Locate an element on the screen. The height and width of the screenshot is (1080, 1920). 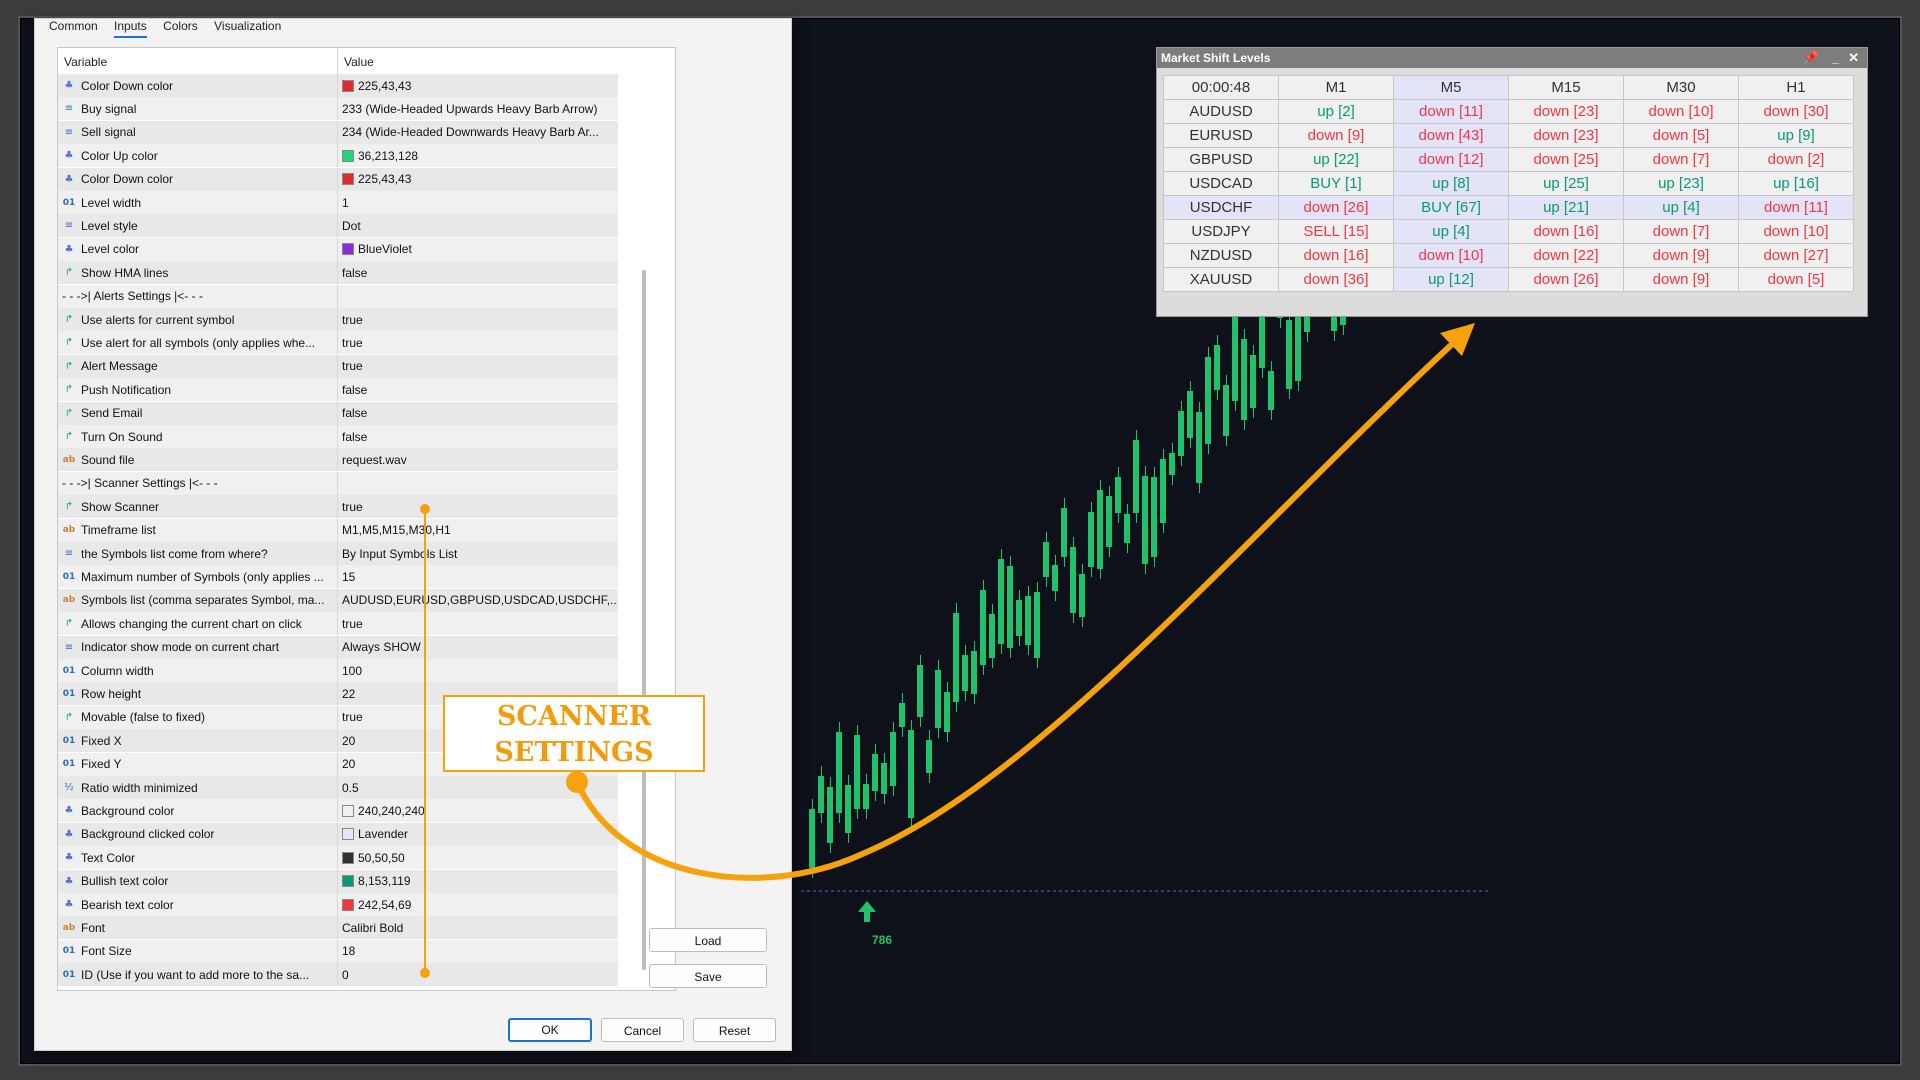
bracket-top-dot is located at coordinates (425, 509).